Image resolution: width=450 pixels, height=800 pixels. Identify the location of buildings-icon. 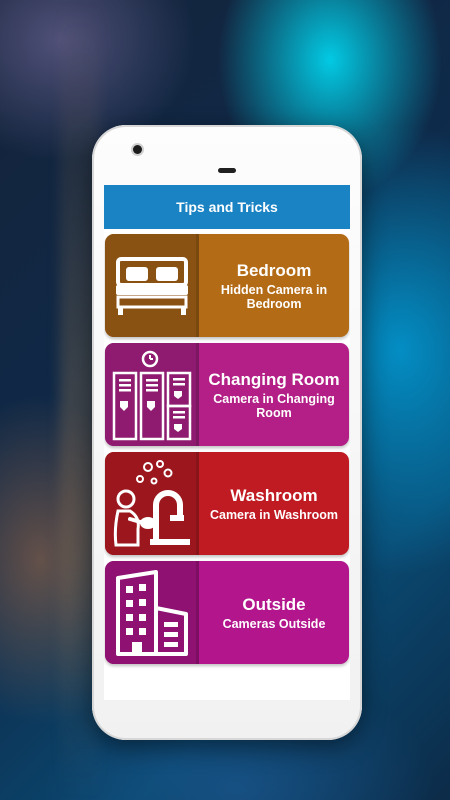
(152, 612).